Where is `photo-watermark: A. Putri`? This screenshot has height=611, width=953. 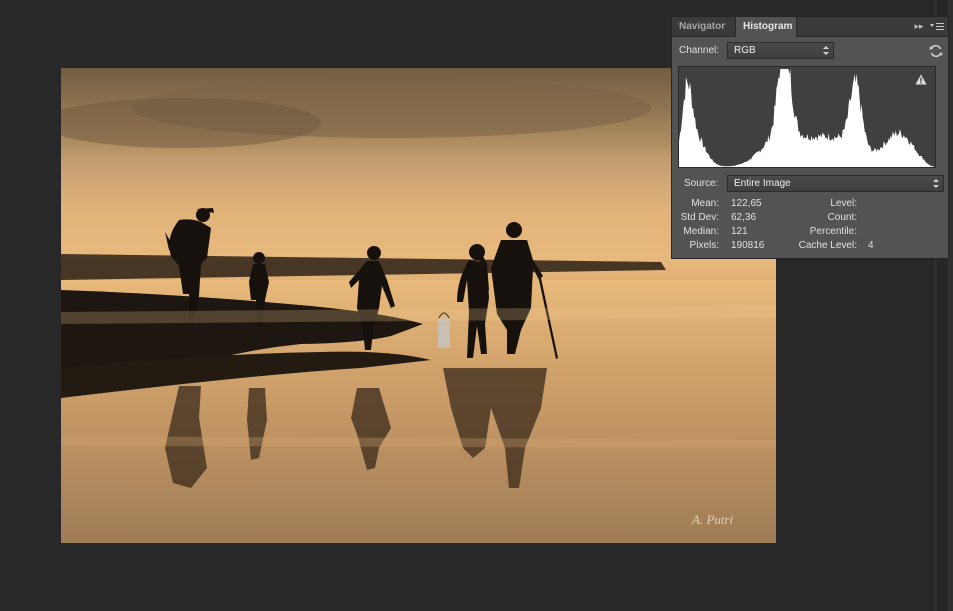 photo-watermark: A. Putri is located at coordinates (713, 519).